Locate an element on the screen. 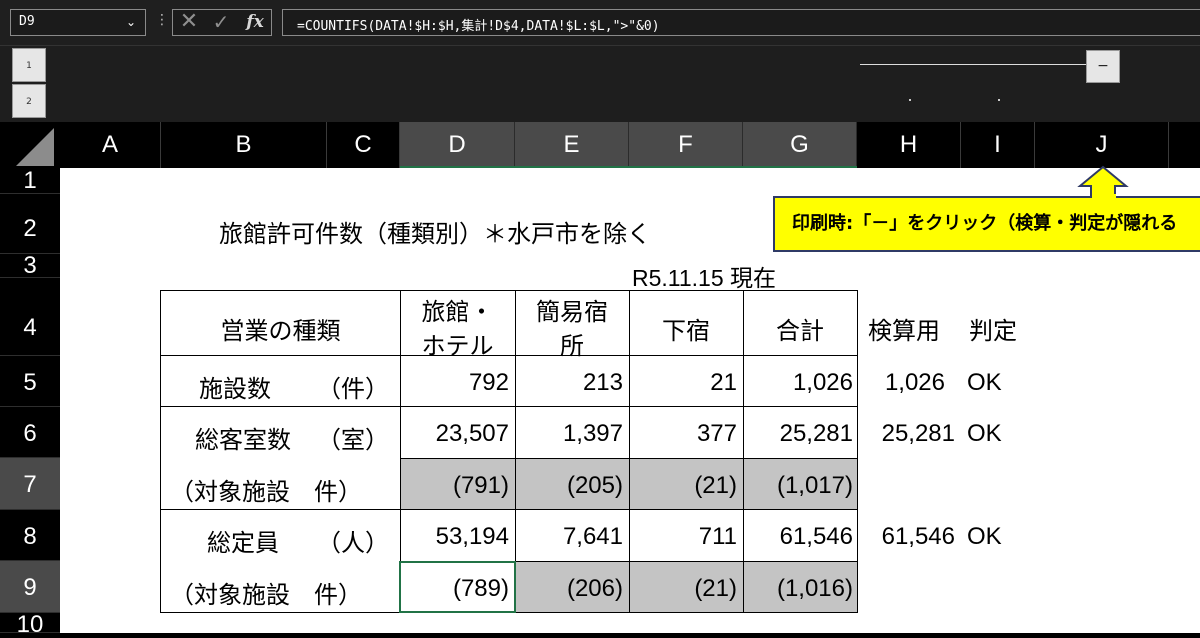 This screenshot has height=638, width=1200. callout-arrow-joint is located at coordinates (1104, 196).